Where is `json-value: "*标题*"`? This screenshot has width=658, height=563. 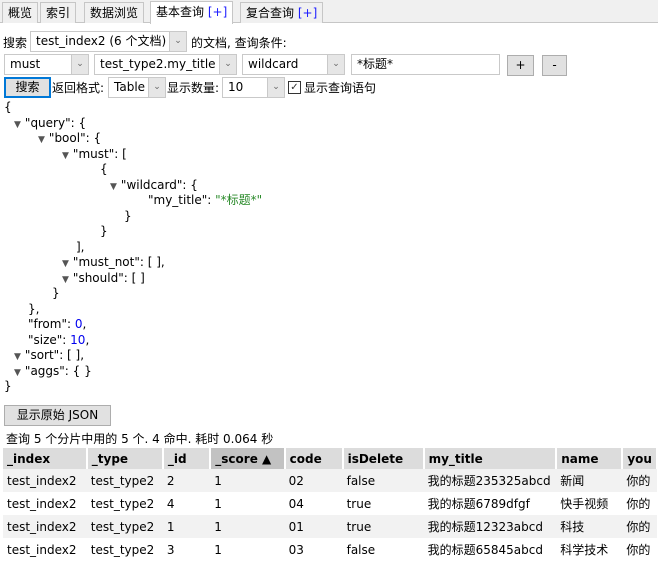
json-value: "*标题*" is located at coordinates (239, 200).